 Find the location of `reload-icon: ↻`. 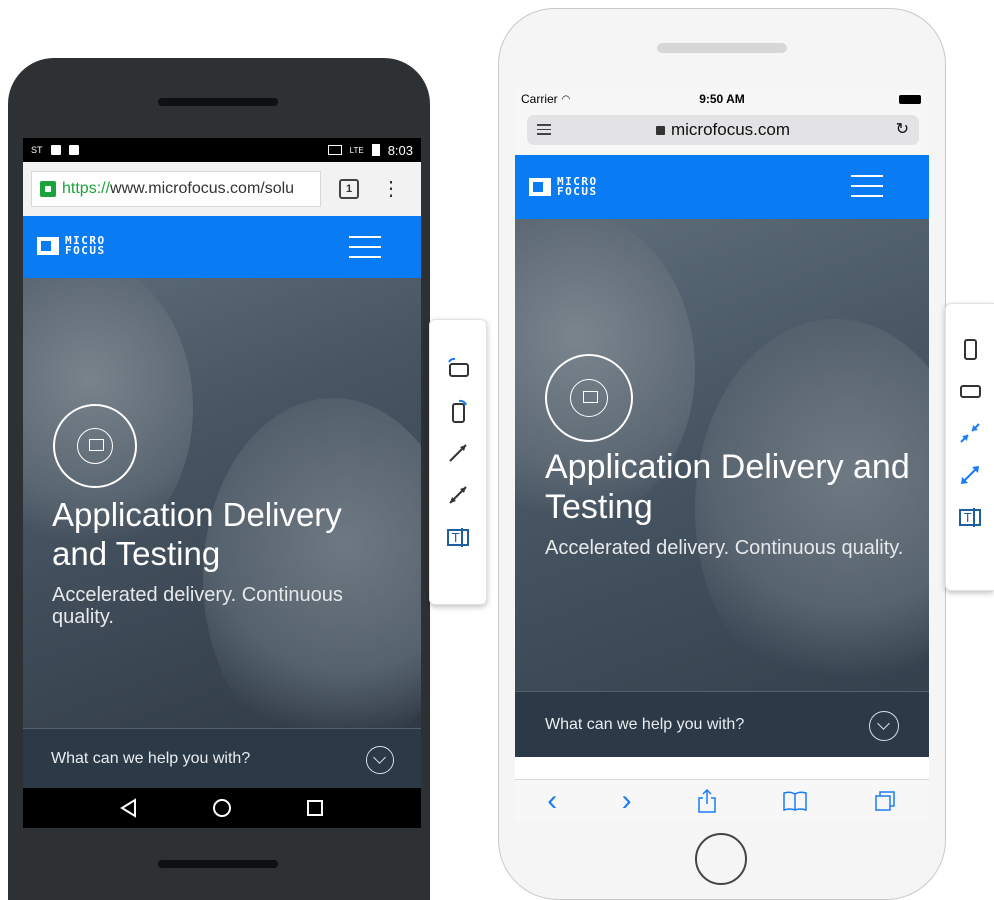

reload-icon: ↻ is located at coordinates (902, 129).